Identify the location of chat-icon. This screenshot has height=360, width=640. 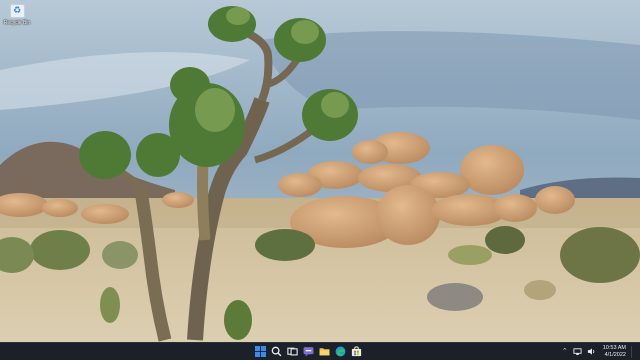
(308, 352).